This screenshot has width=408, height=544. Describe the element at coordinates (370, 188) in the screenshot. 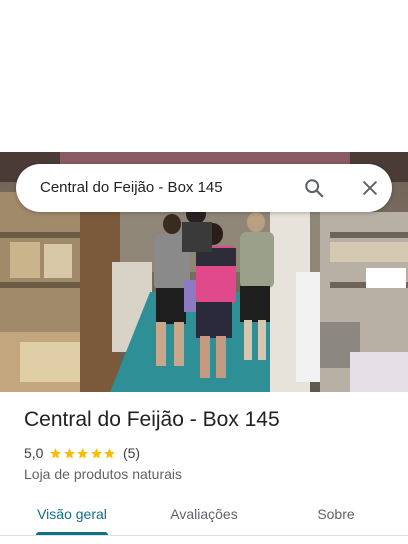

I see `close-icon` at that location.